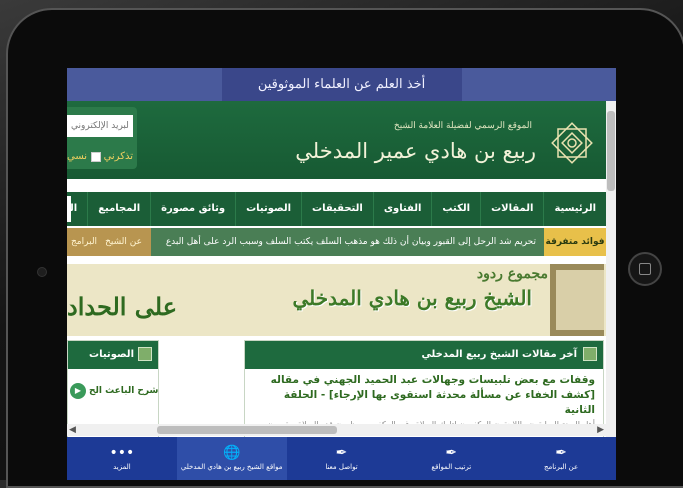 Image resolution: width=683 pixels, height=488 pixels. I want to click on horizontal-scrollbar: ◀ ▶, so click(336, 430).